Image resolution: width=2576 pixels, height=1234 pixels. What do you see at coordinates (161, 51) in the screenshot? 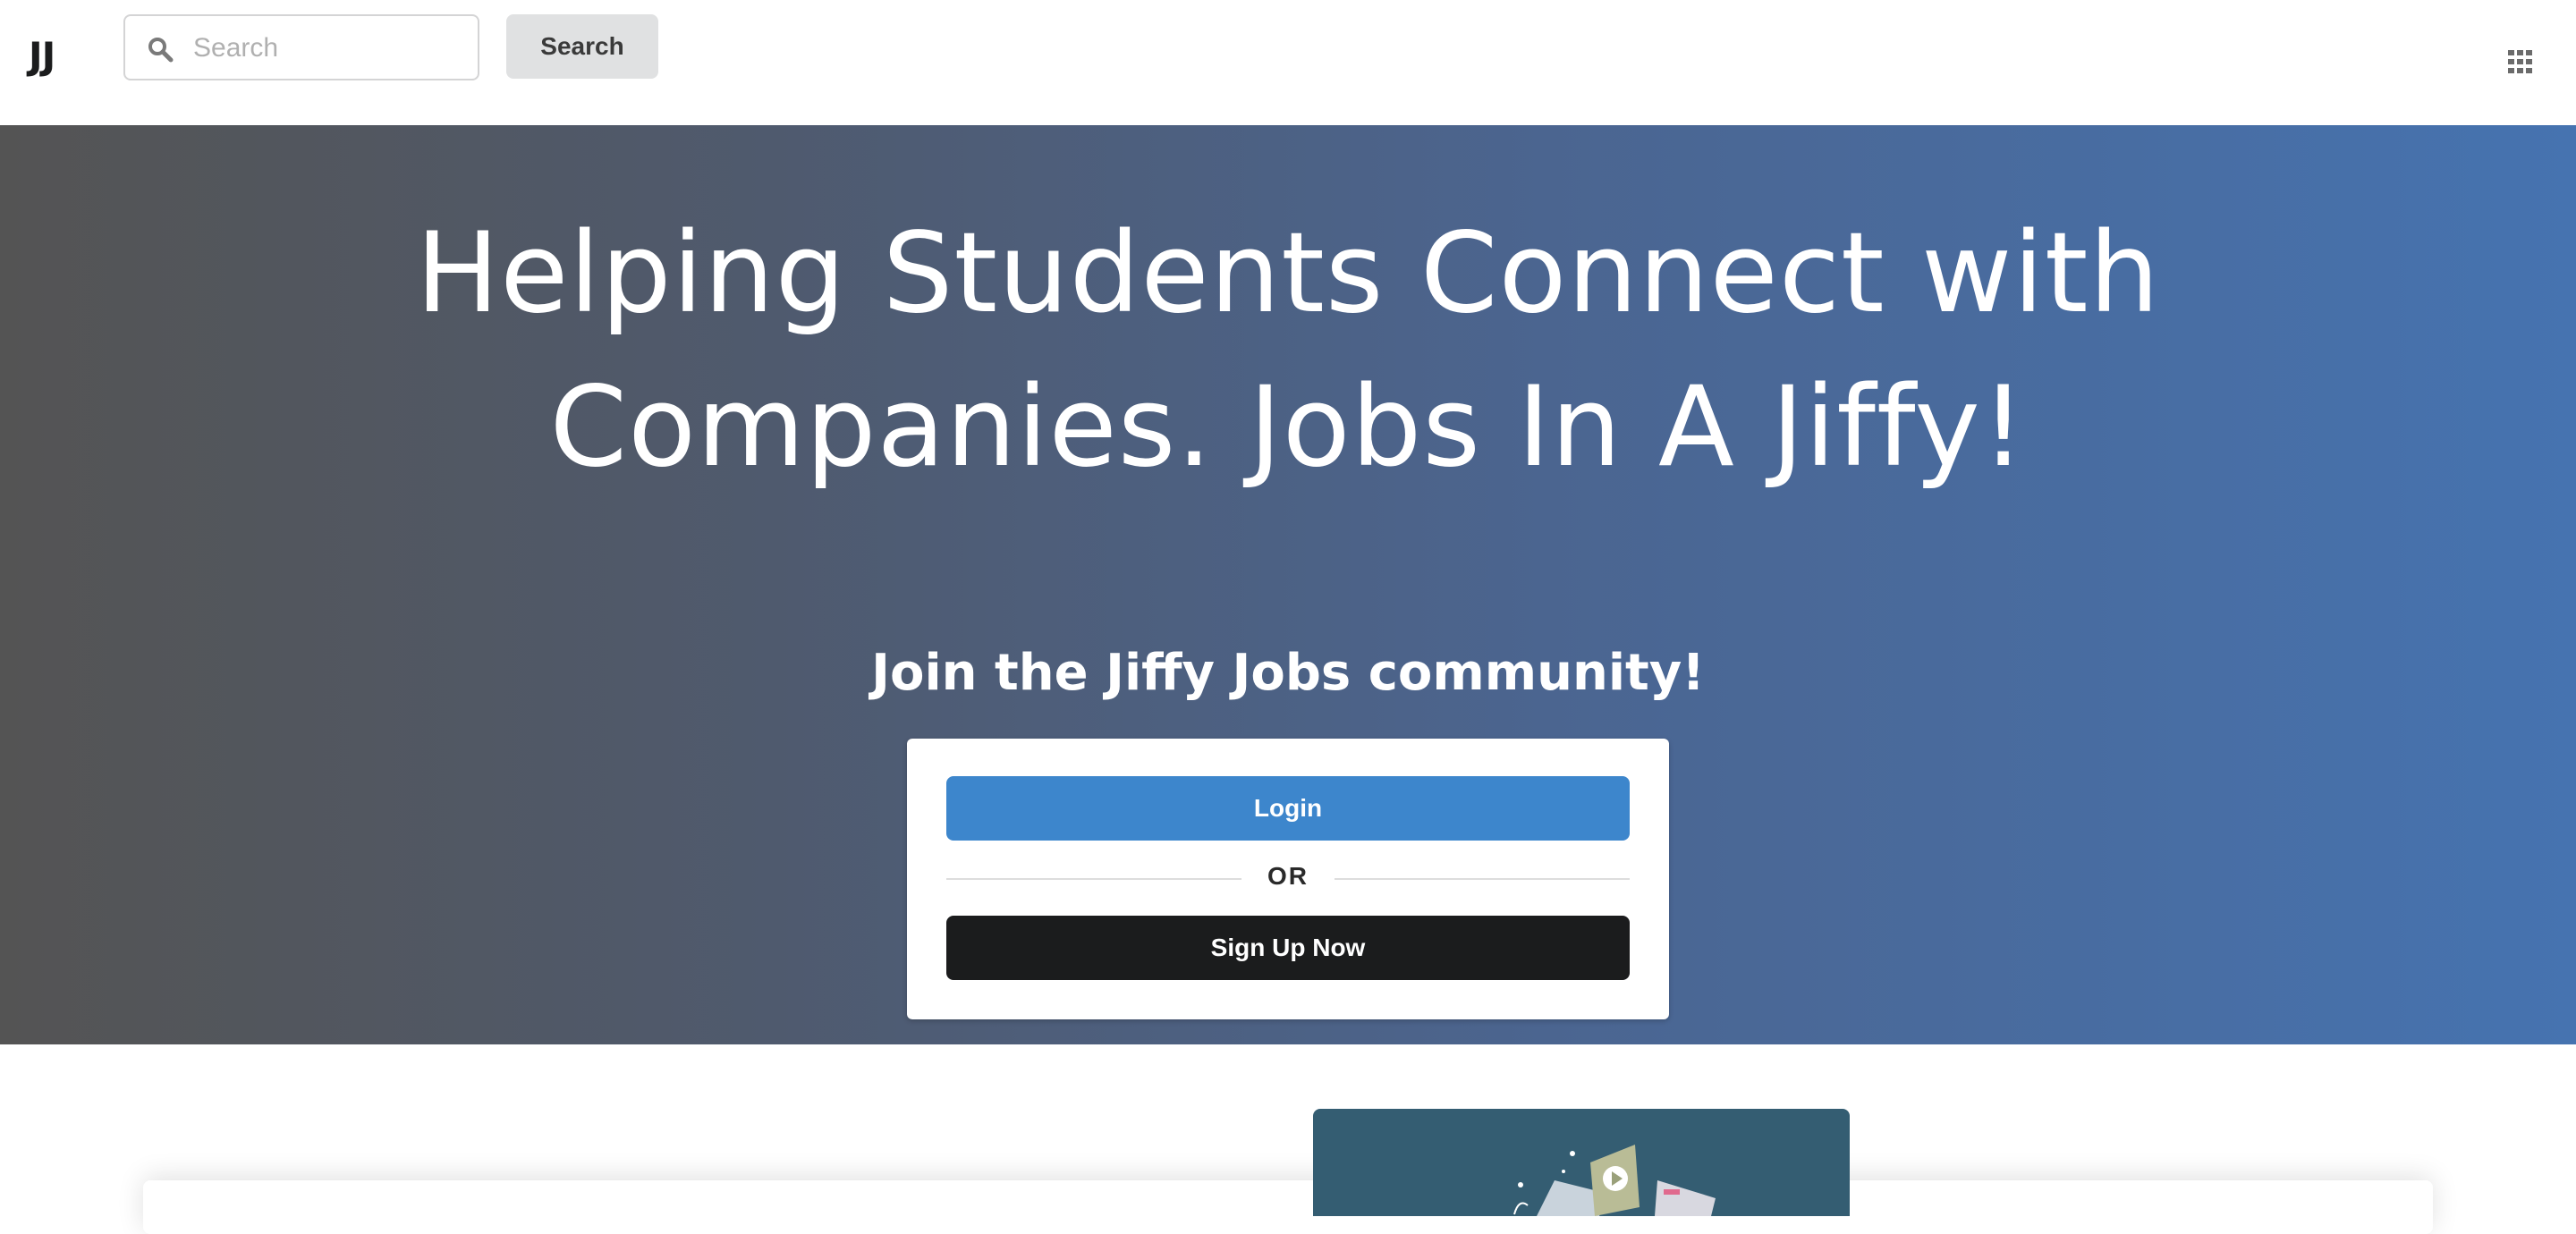
I see `search-icon` at bounding box center [161, 51].